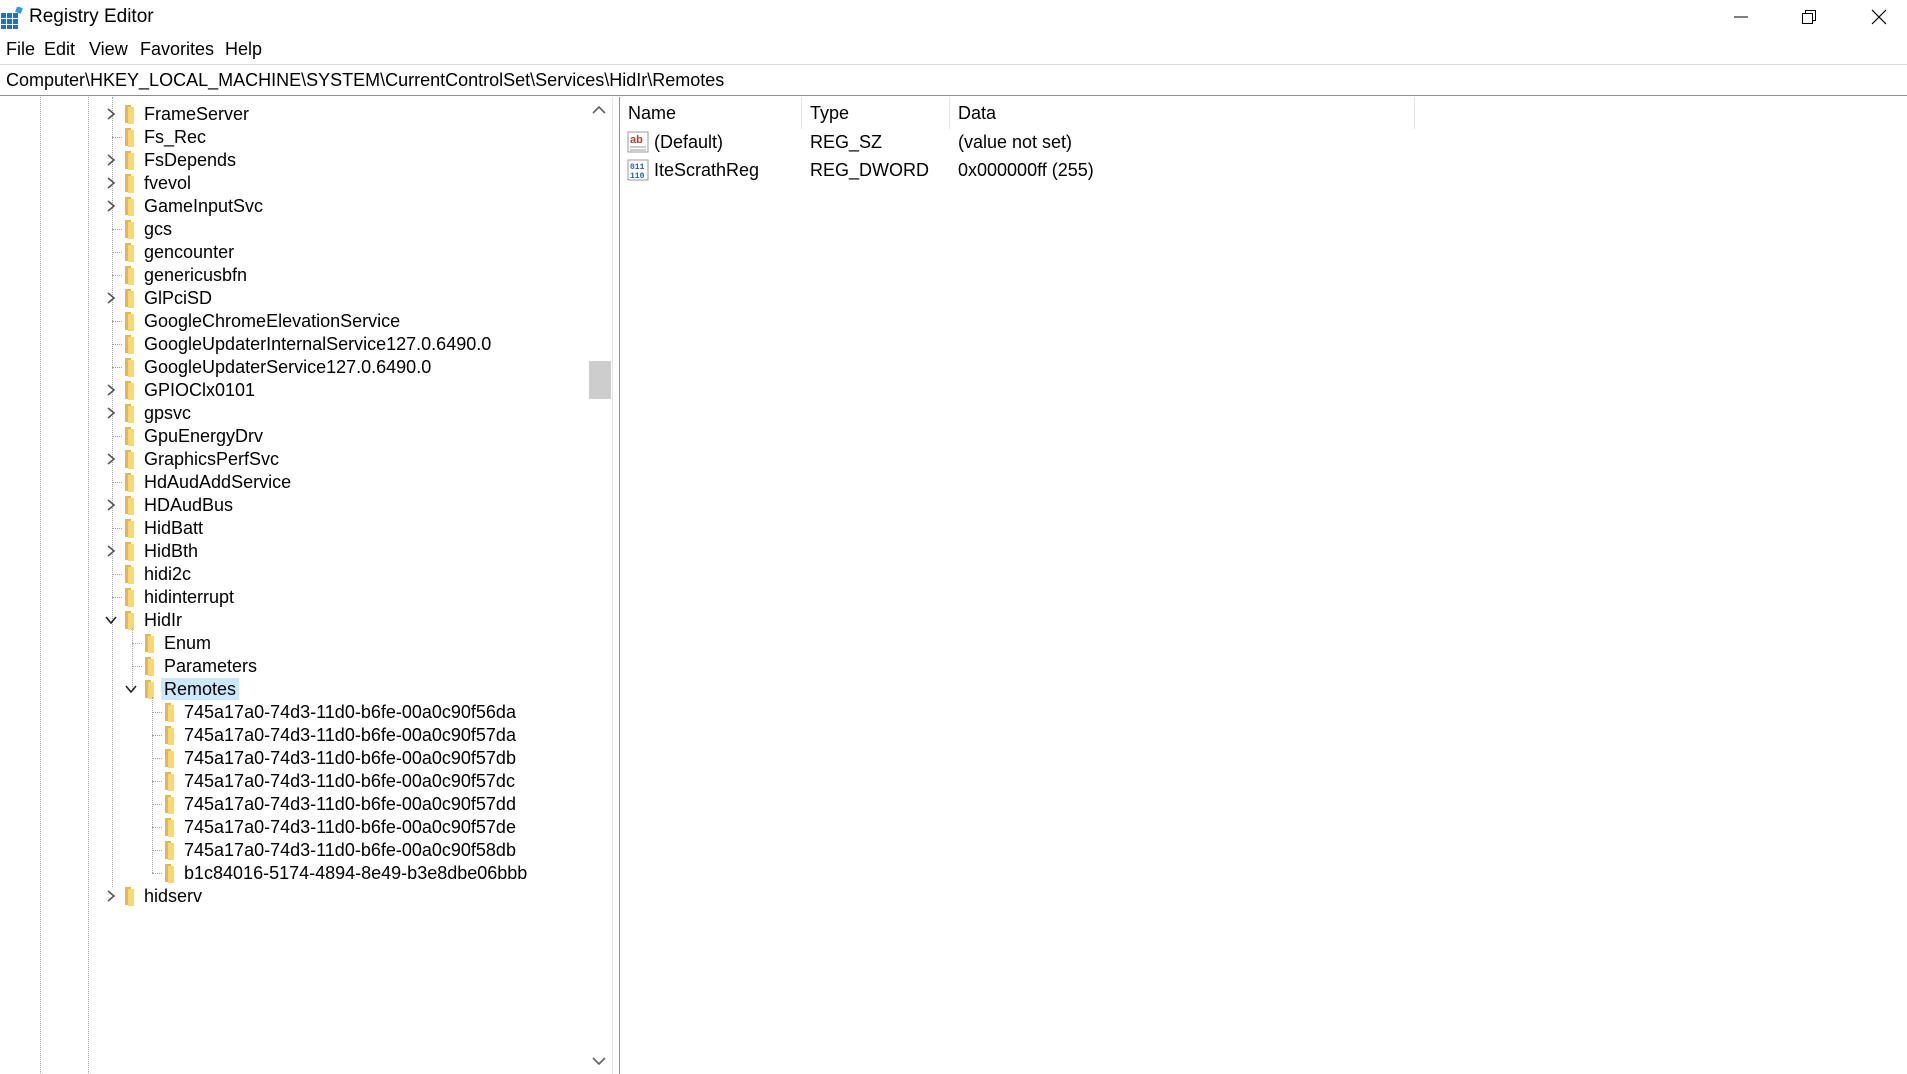 This screenshot has height=1074, width=1907. Describe the element at coordinates (59, 49) in the screenshot. I see `menu-edit: Edit` at that location.